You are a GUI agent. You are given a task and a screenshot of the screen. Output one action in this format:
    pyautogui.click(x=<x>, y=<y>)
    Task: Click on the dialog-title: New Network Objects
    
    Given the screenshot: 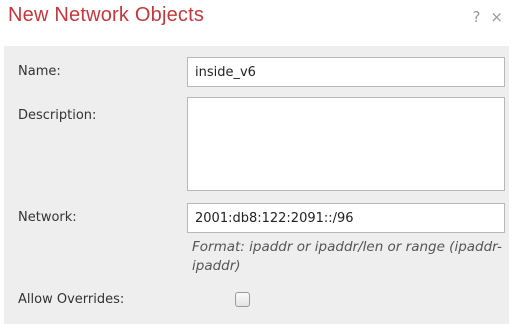 What is the action you would take?
    pyautogui.click(x=106, y=15)
    